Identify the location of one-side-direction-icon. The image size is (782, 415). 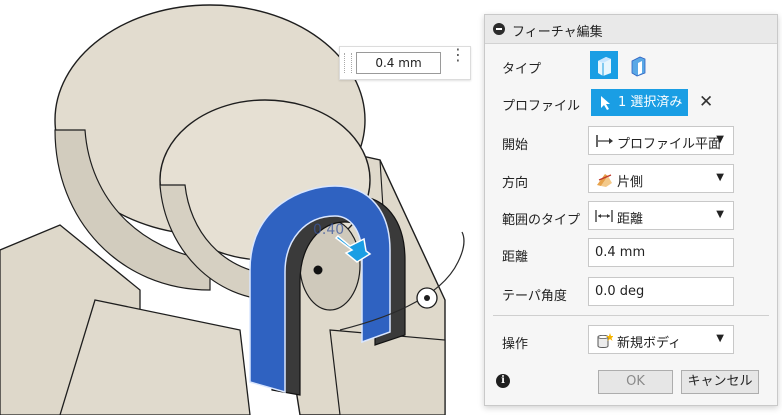
(604, 180).